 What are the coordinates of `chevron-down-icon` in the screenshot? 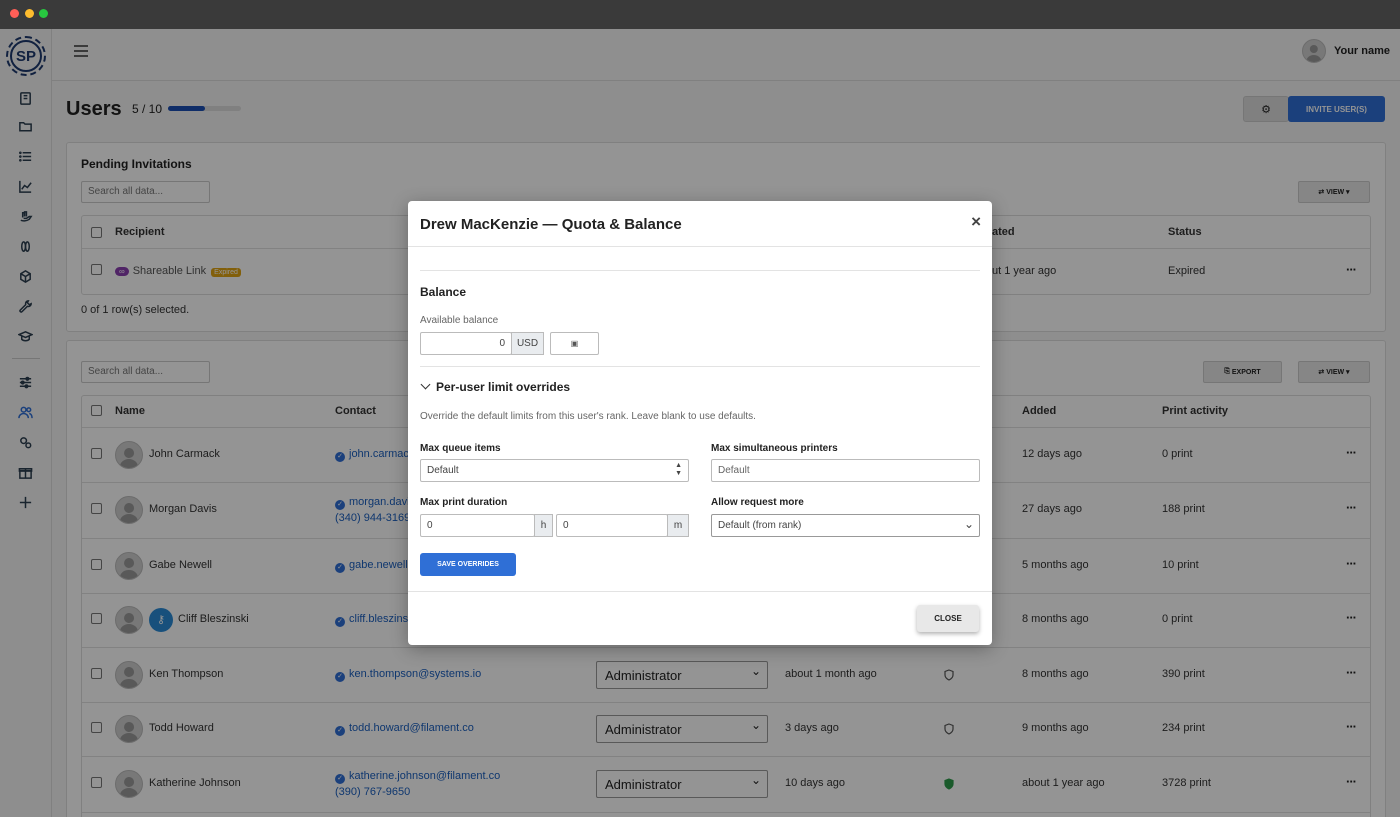 It's located at (425, 384).